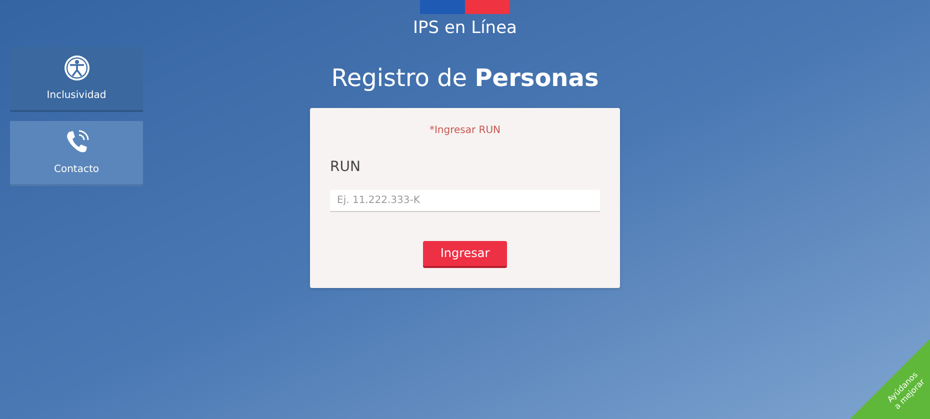  I want to click on error-message: *Ingresar RUN, so click(465, 131).